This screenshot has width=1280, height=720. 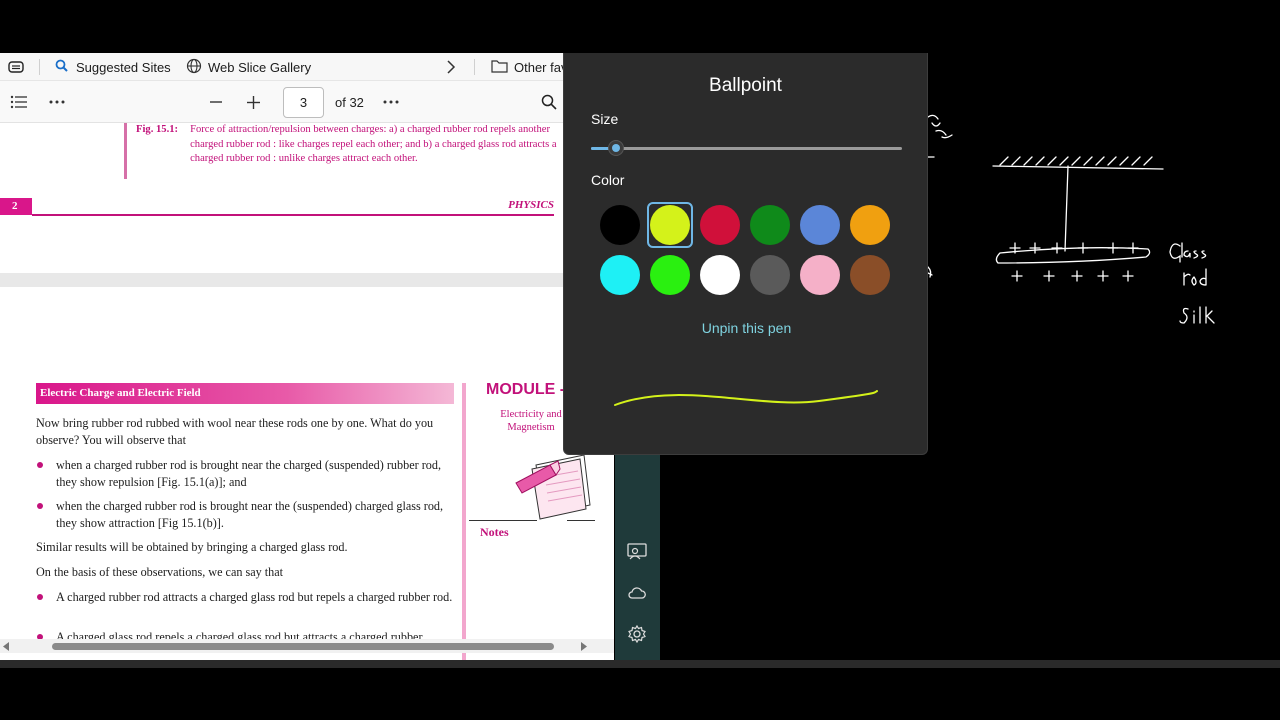 What do you see at coordinates (260, 67) in the screenshot?
I see `favorite-label: Web Slice Gallery` at bounding box center [260, 67].